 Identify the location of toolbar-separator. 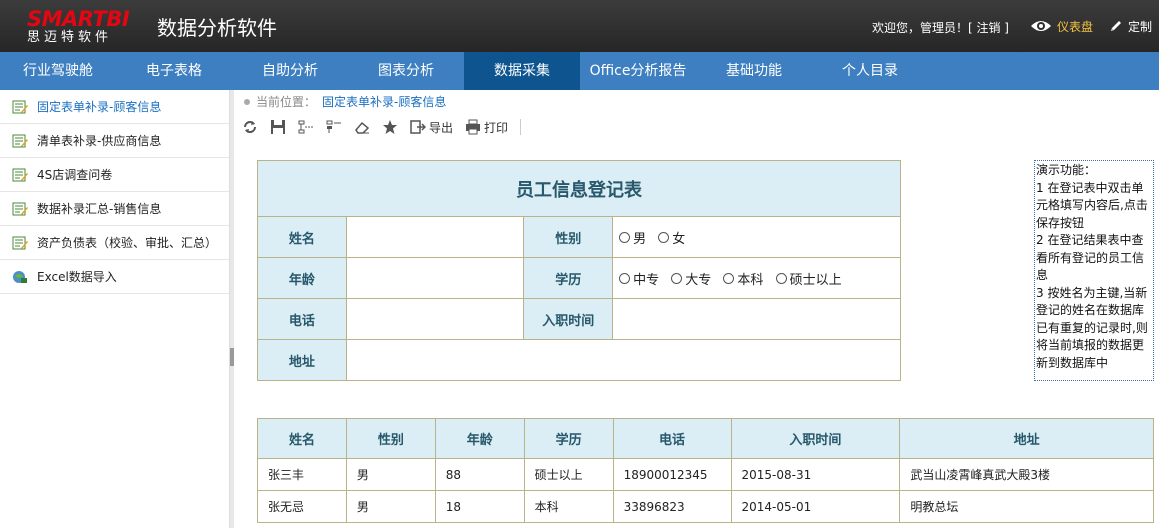
(521, 127).